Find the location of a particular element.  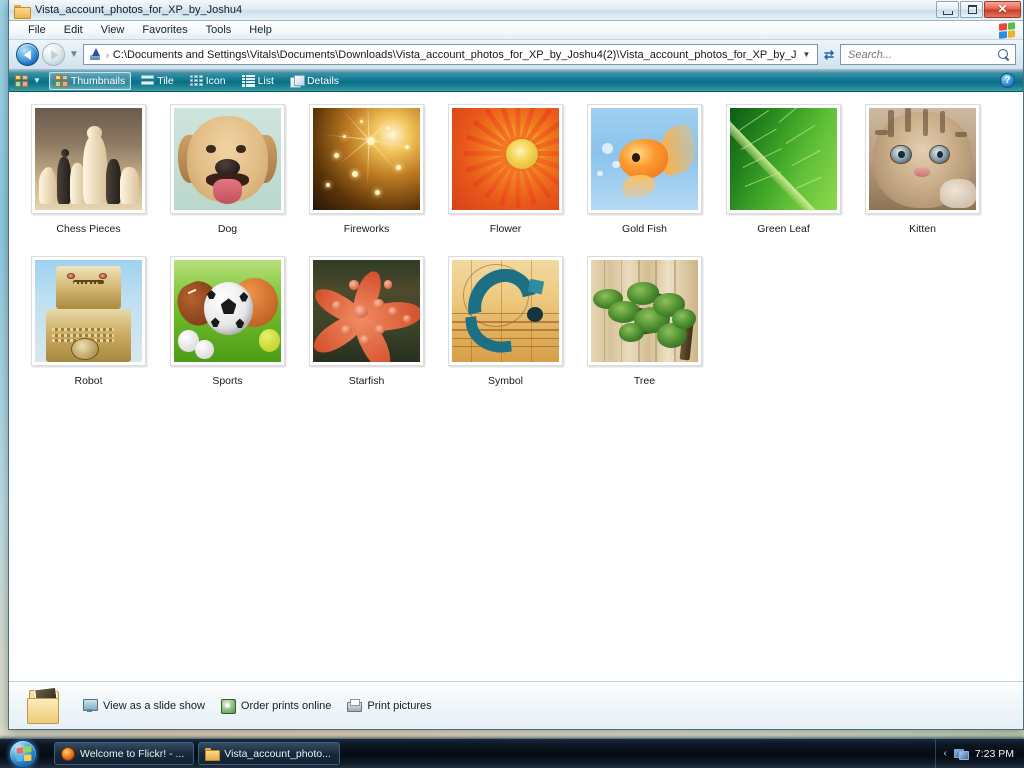

file-item-label: Flower is located at coordinates (505, 229).